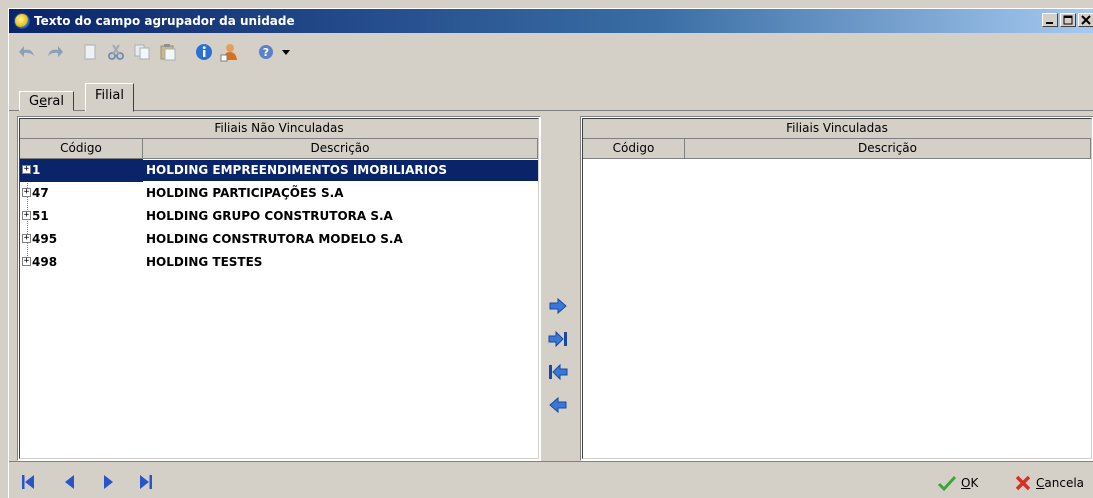 The height and width of the screenshot is (498, 1093). I want to click on tab-geral-label-post: ral, so click(56, 101).